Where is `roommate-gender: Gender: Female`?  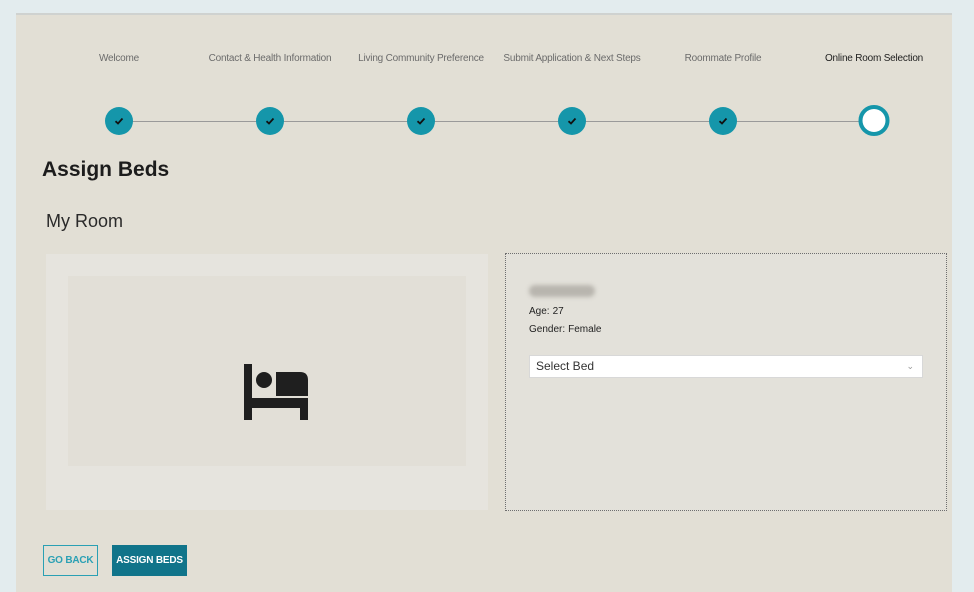 roommate-gender: Gender: Female is located at coordinates (565, 329).